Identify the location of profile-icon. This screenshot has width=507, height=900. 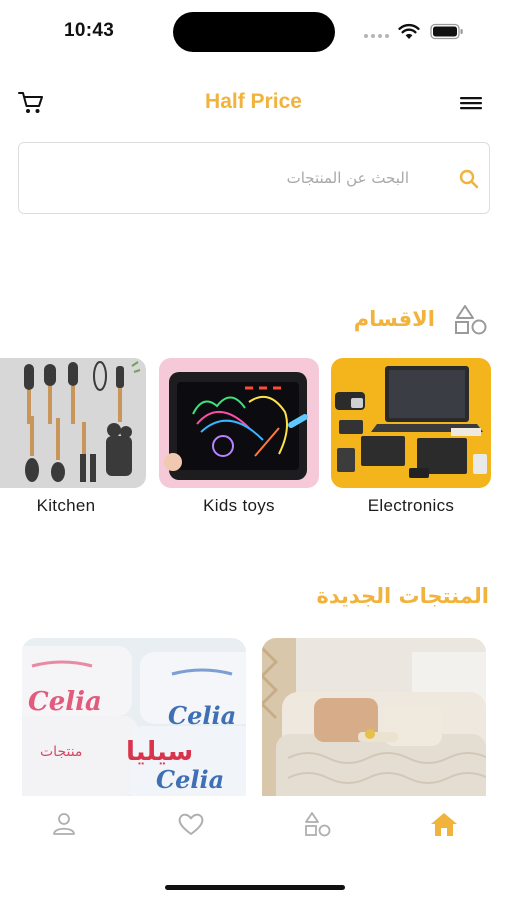
(64, 824).